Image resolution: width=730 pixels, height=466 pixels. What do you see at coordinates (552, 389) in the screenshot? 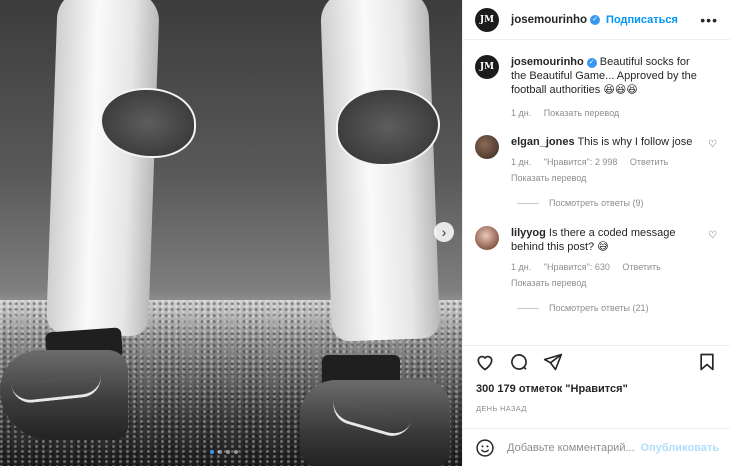
I see `likes-count: 300 179 отметок "Нравится"` at bounding box center [552, 389].